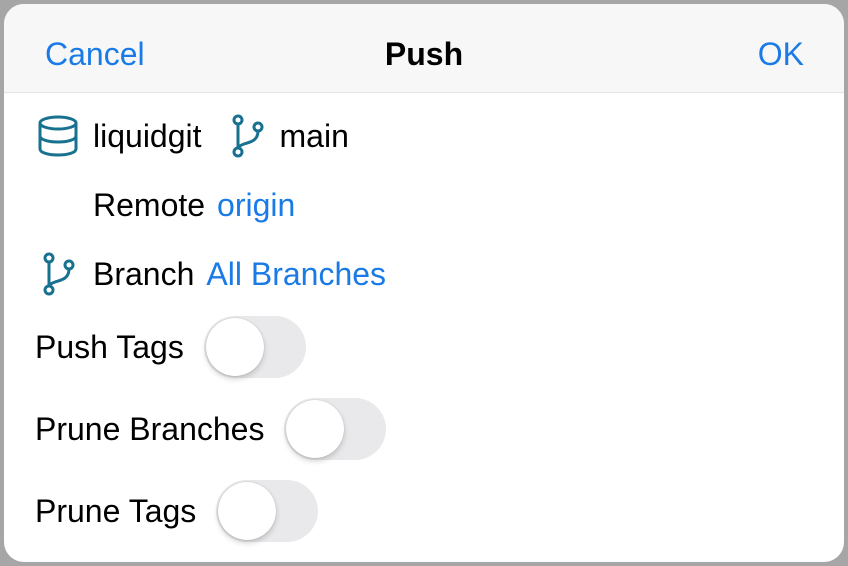  I want to click on remote-row: Remote origin, so click(194, 205).